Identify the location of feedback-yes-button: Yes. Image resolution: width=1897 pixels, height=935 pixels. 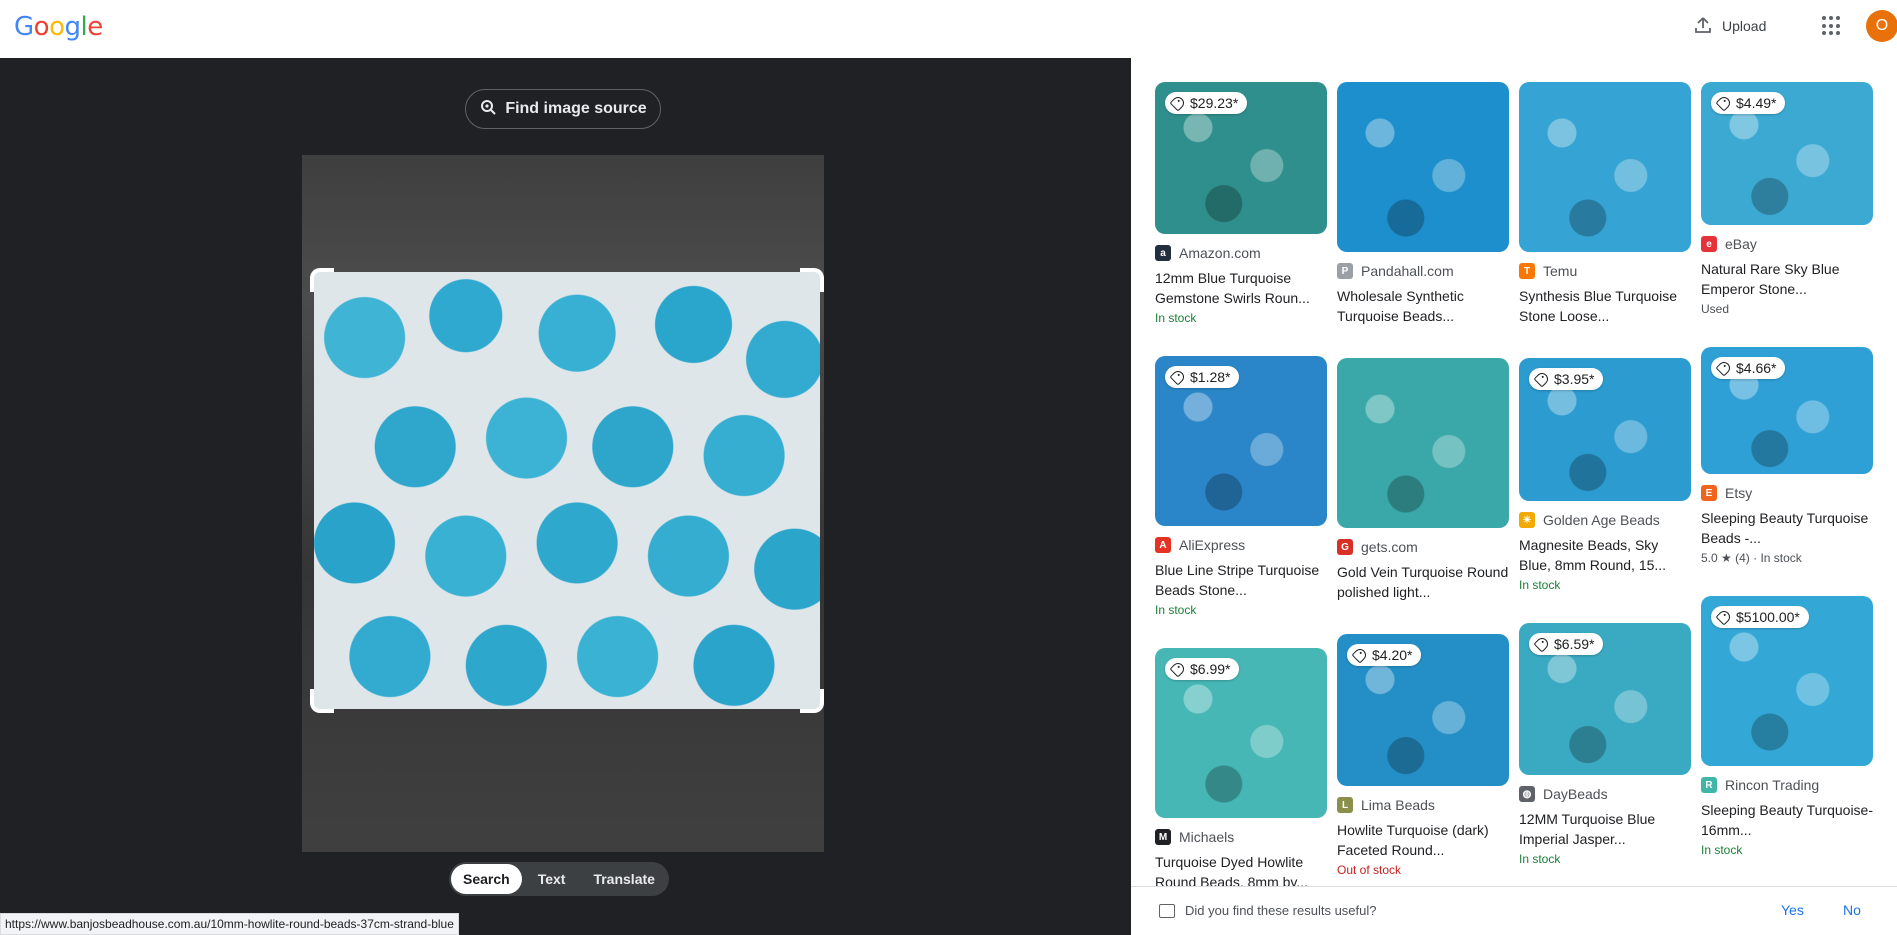
(1792, 910).